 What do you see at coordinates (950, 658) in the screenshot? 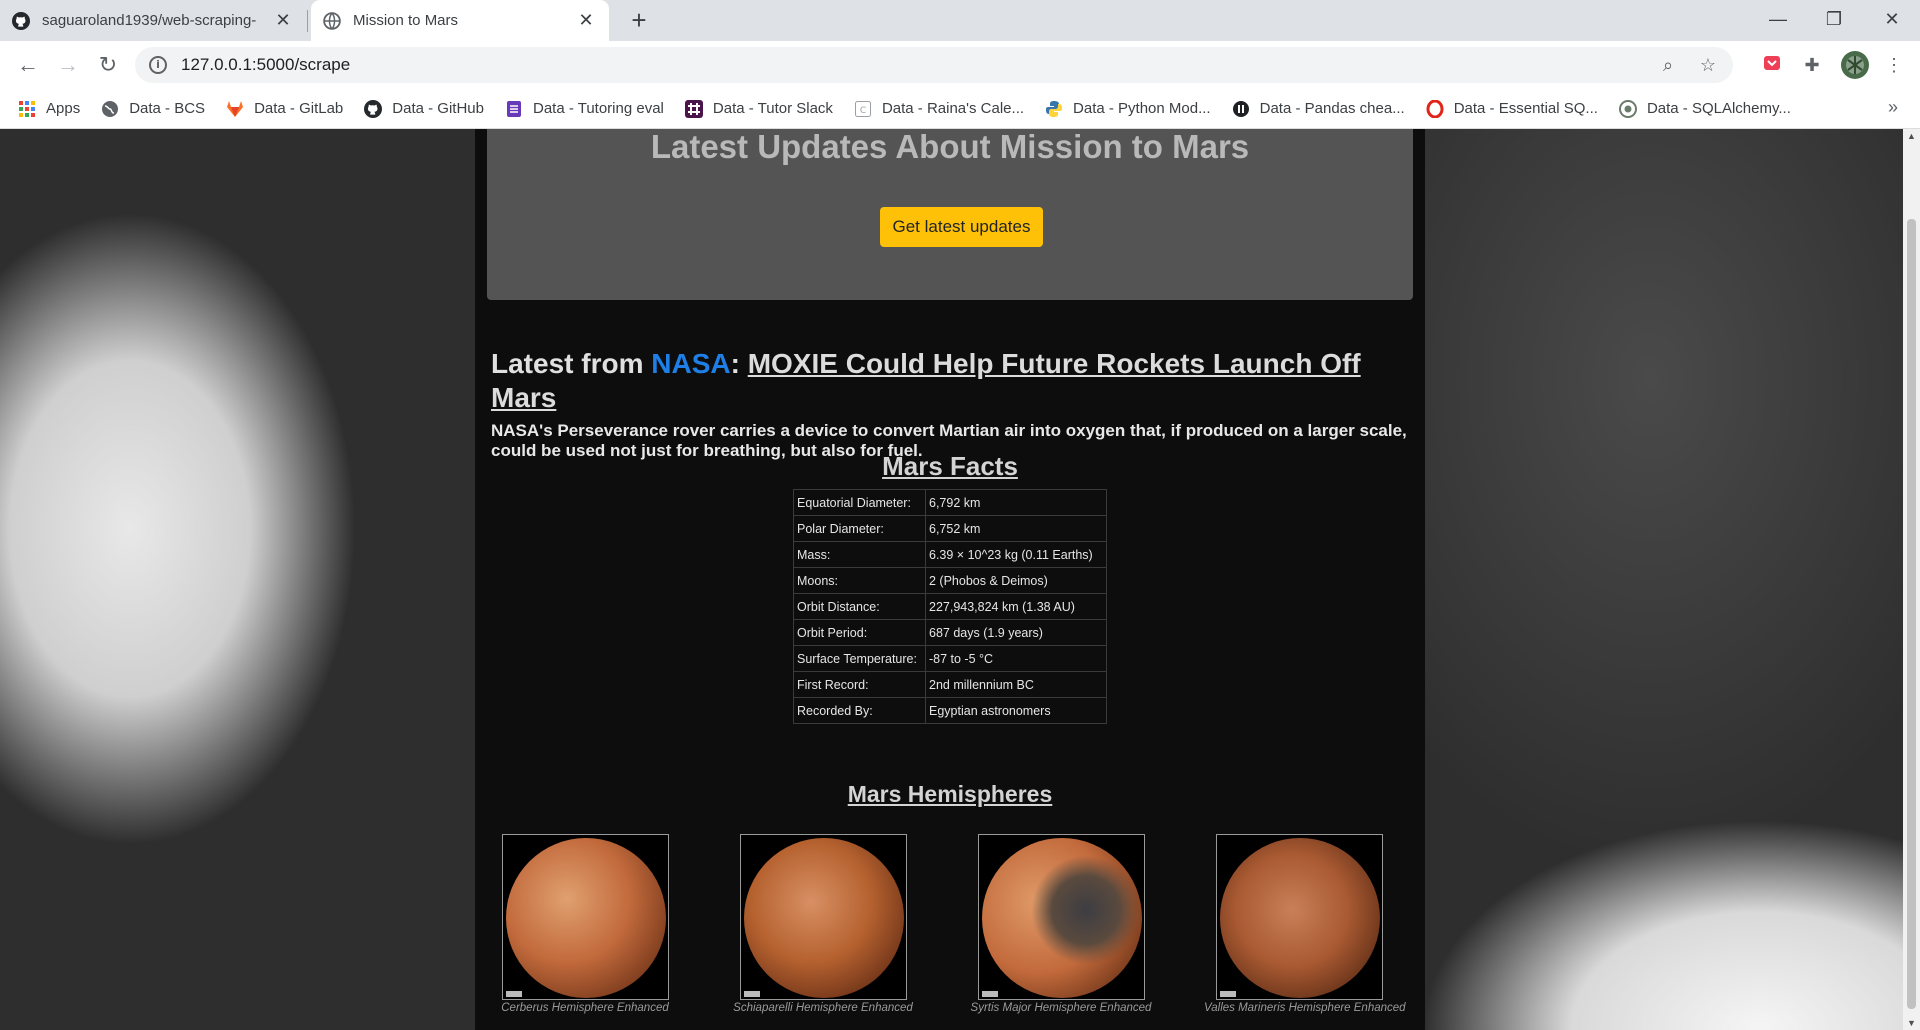
I see `facts-row: Surface Temperature: -87 to -5 °C` at bounding box center [950, 658].